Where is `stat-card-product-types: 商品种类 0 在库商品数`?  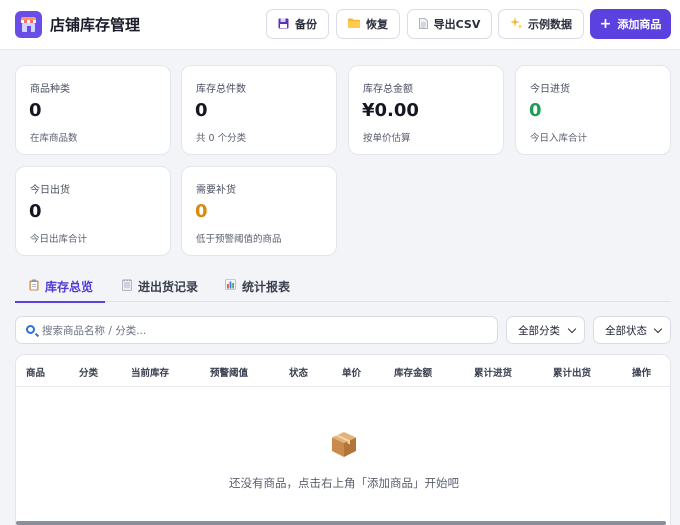
stat-card-product-types: 商品种类 0 在库商品数 is located at coordinates (93, 110).